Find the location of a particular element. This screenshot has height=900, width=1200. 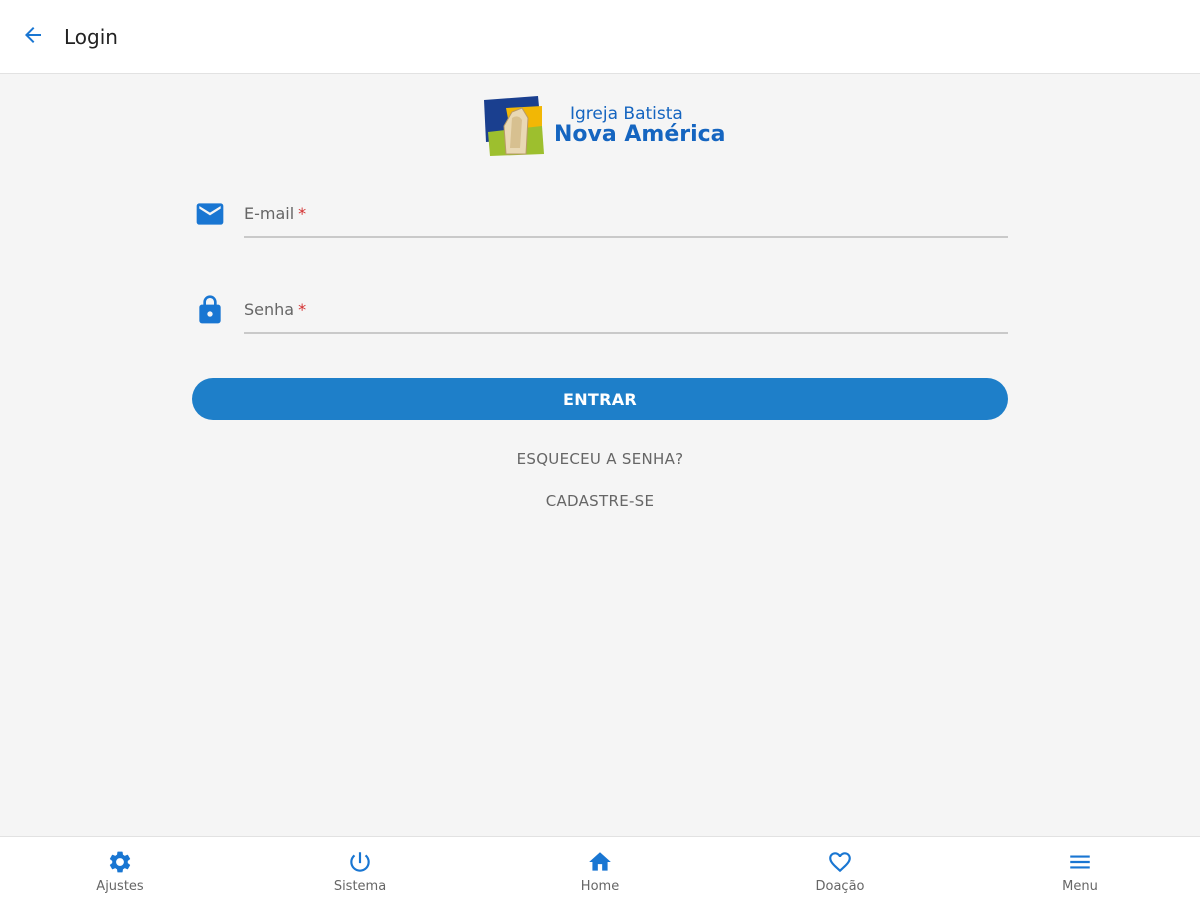

nav-item-ajustes: Ajustes is located at coordinates (120, 868).